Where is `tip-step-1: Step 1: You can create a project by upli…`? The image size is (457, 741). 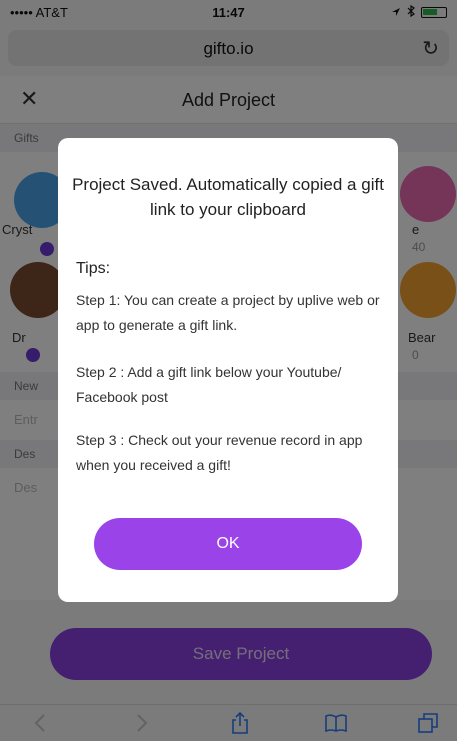 tip-step-1: Step 1: You can create a project by upli… is located at coordinates (228, 312).